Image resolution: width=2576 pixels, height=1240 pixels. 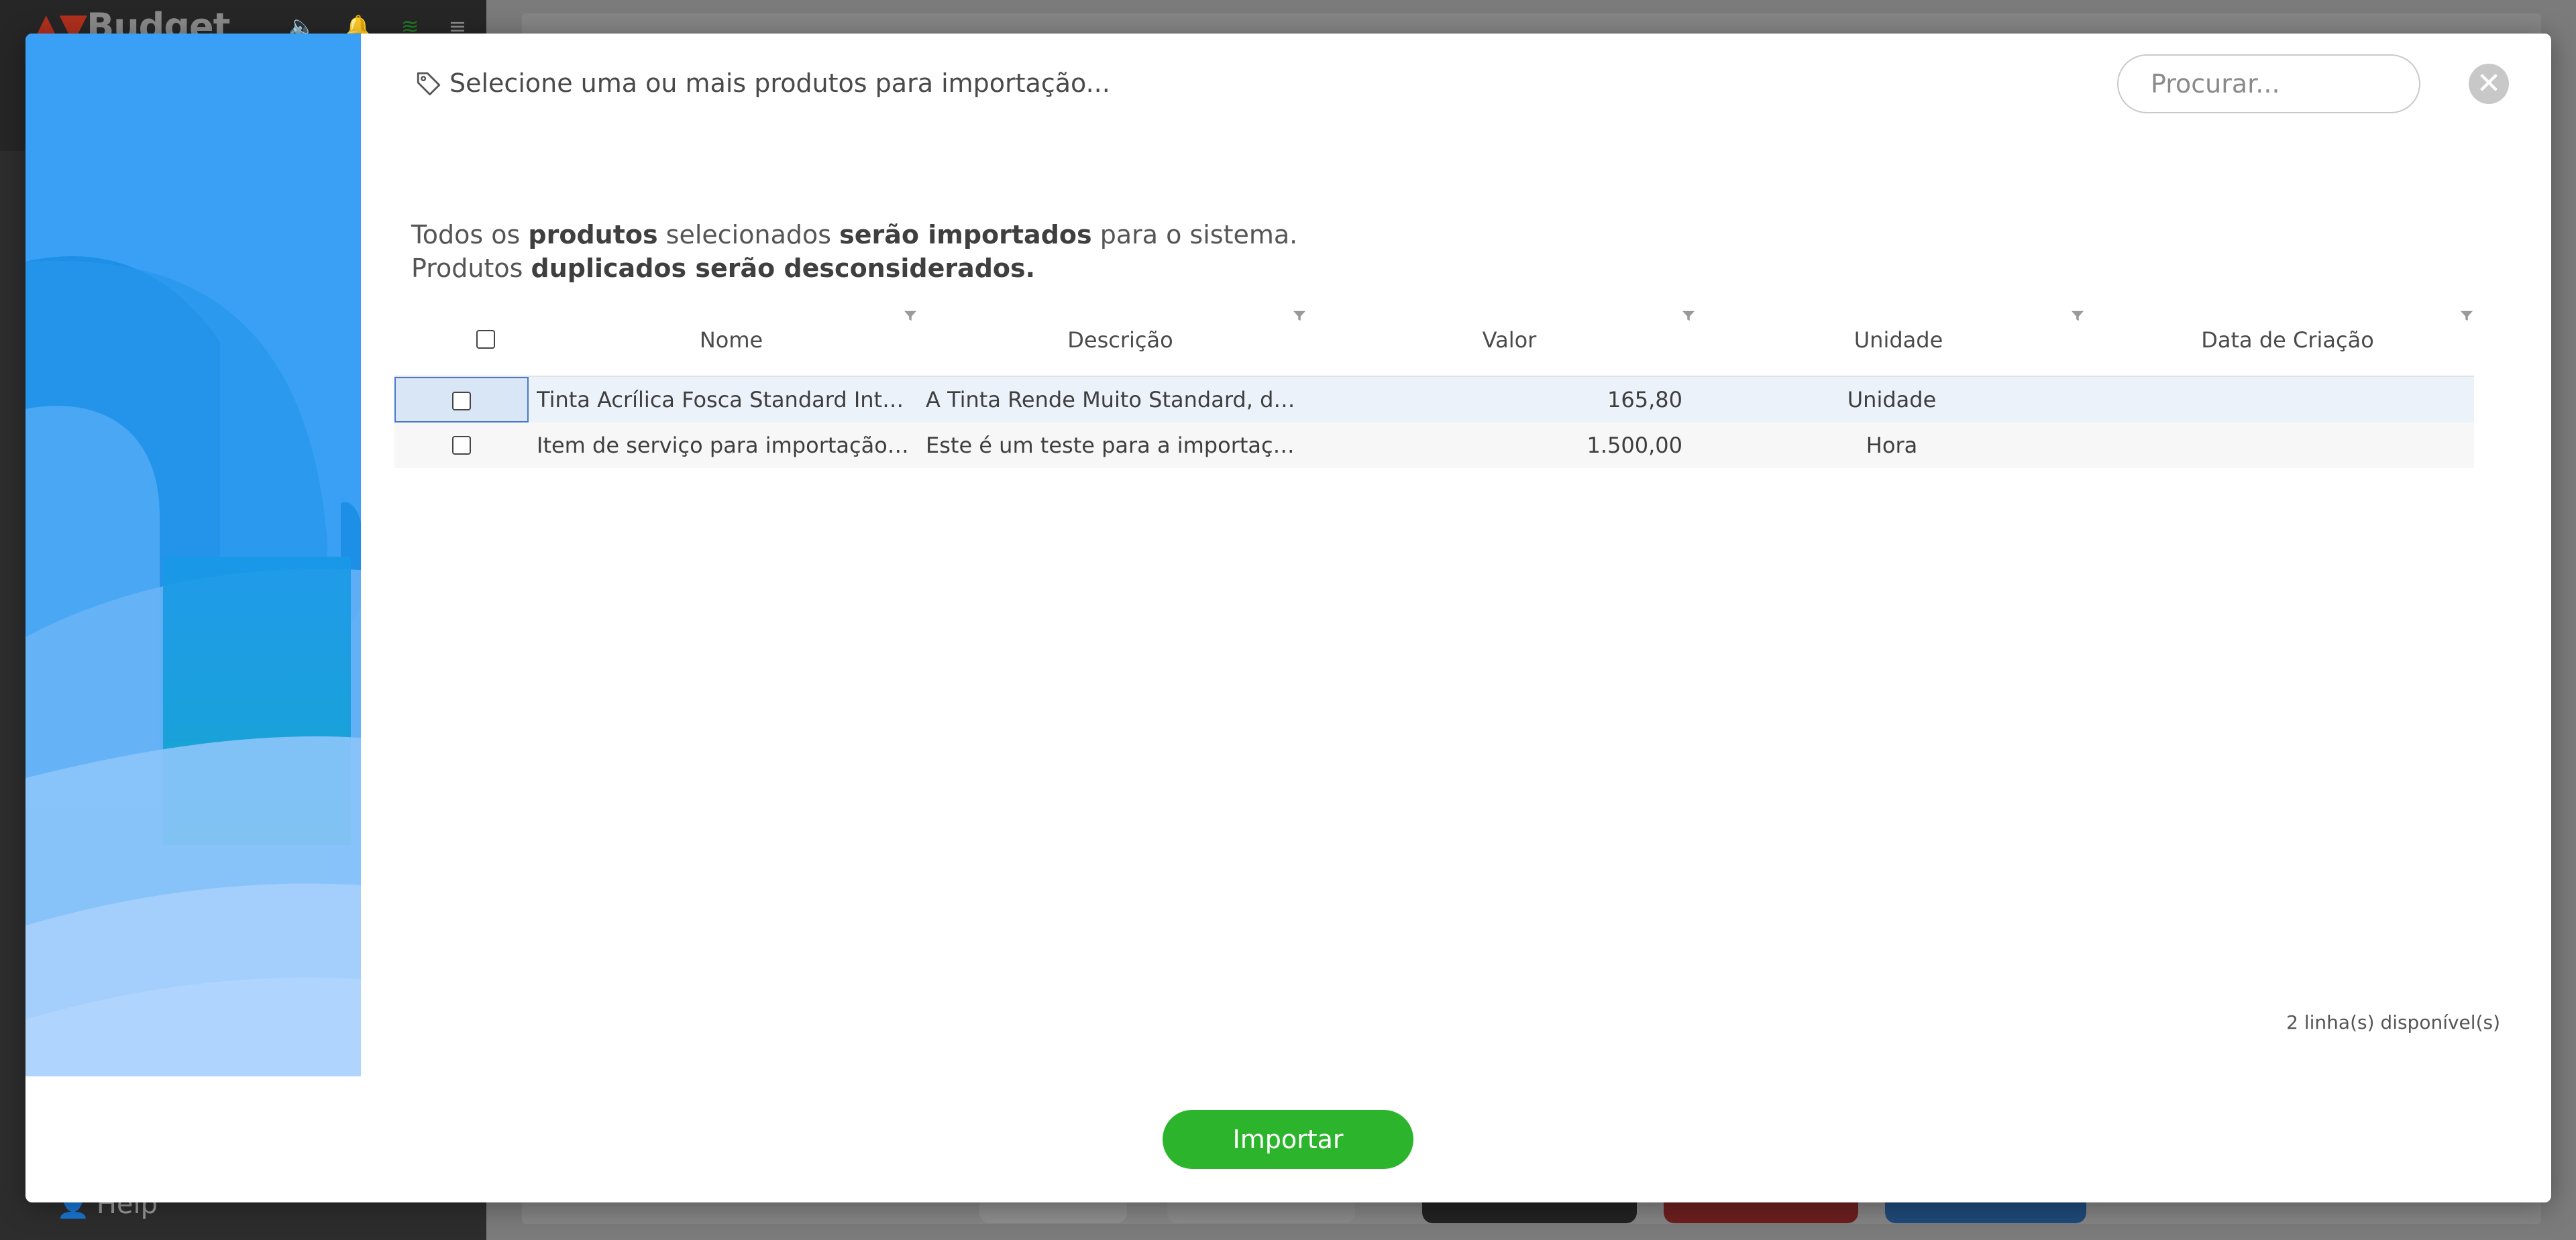 I want to click on column-header-nome: Nome, so click(x=731, y=330).